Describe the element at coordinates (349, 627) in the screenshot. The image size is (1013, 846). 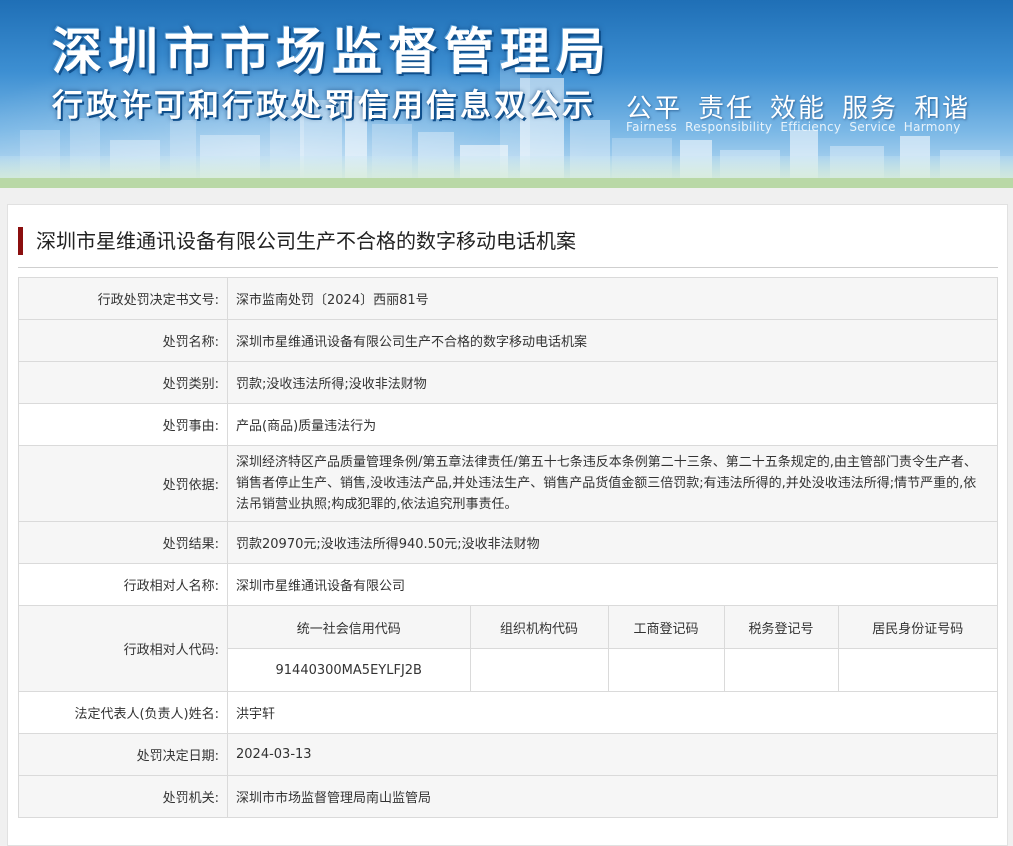
I see `codes-header-credit-code: 统一社会信用代码` at that location.